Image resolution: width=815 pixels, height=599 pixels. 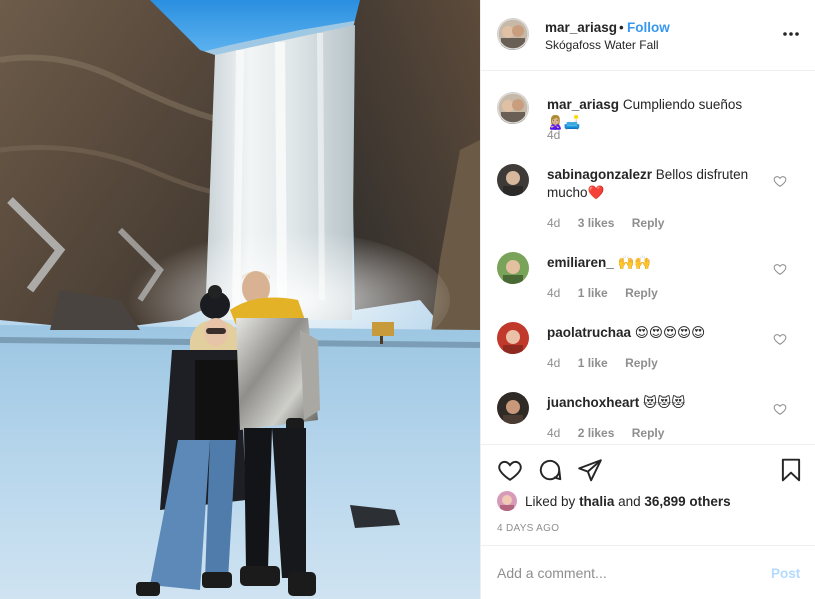 I want to click on comment-username: paolatruchaa, so click(x=589, y=332).